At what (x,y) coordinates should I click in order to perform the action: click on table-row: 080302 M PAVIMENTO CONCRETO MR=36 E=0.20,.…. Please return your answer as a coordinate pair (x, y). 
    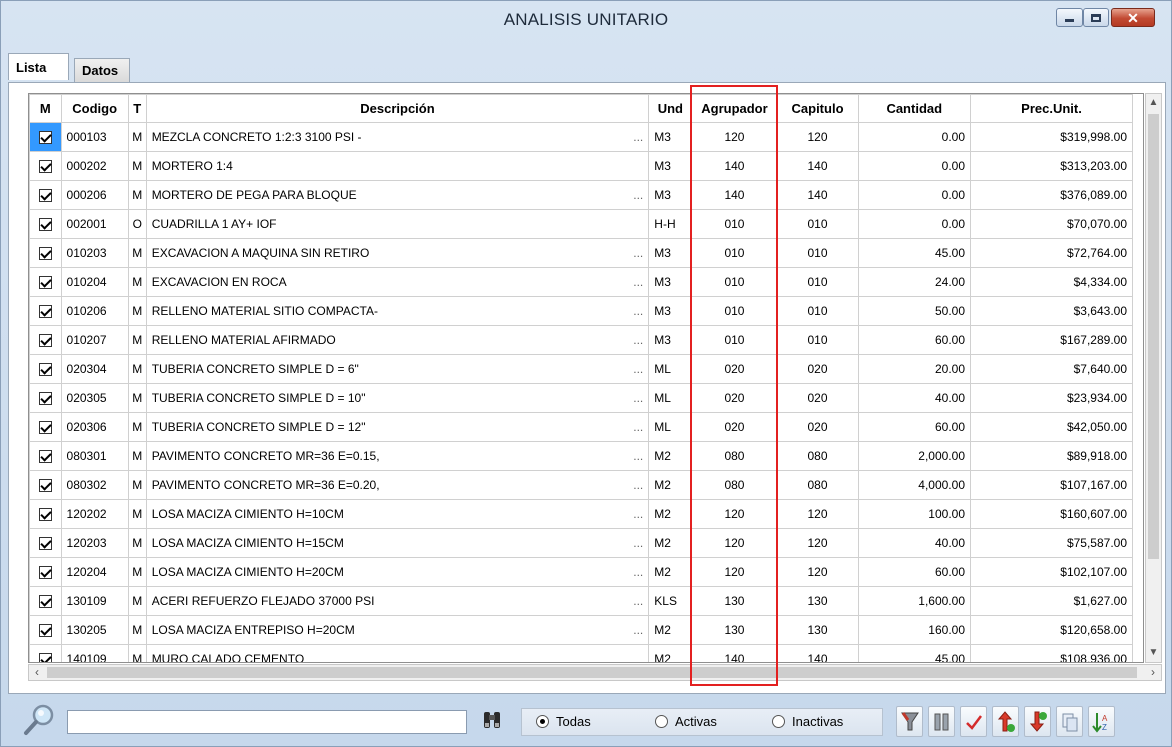
    Looking at the image, I should click on (581, 485).